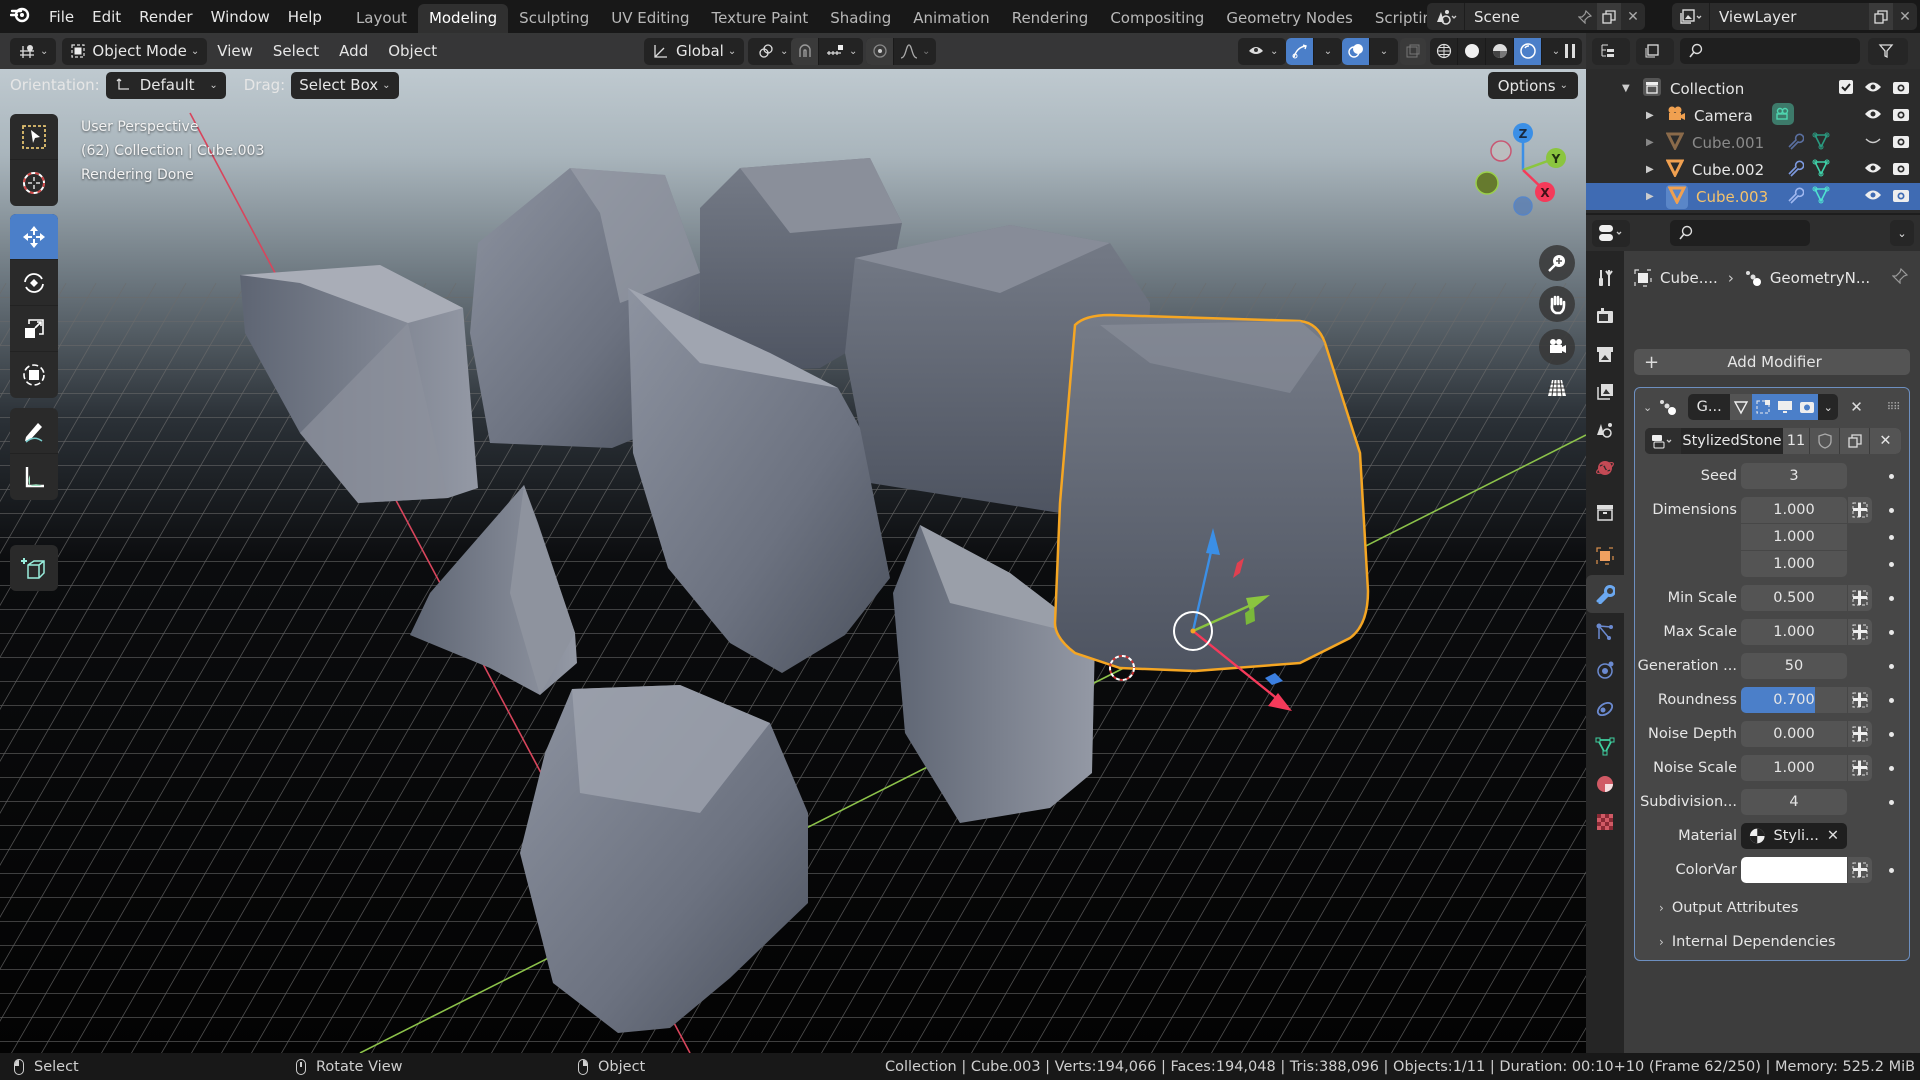  I want to click on viewlayer-name: ViewLayer, so click(1789, 17).